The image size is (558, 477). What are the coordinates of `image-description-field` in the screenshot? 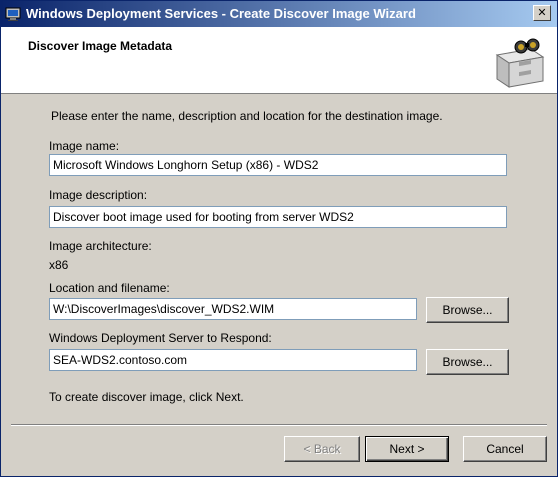 It's located at (278, 217).